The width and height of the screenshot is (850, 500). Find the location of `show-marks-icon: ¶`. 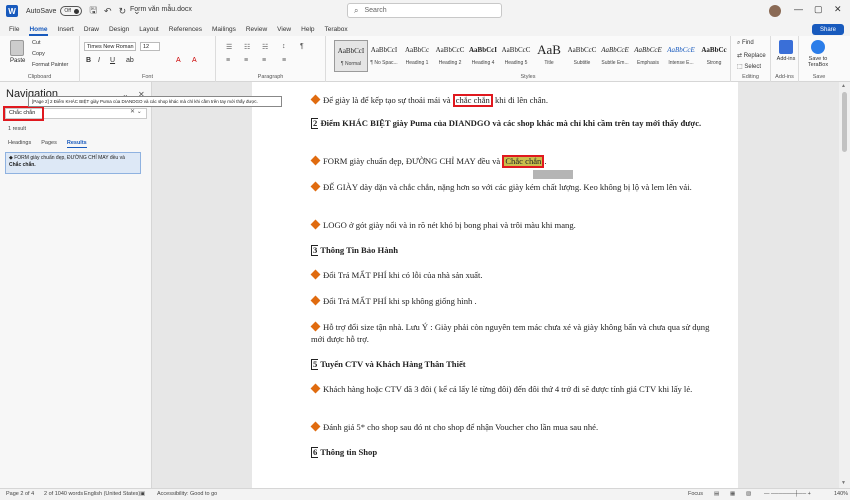

show-marks-icon: ¶ is located at coordinates (302, 46).